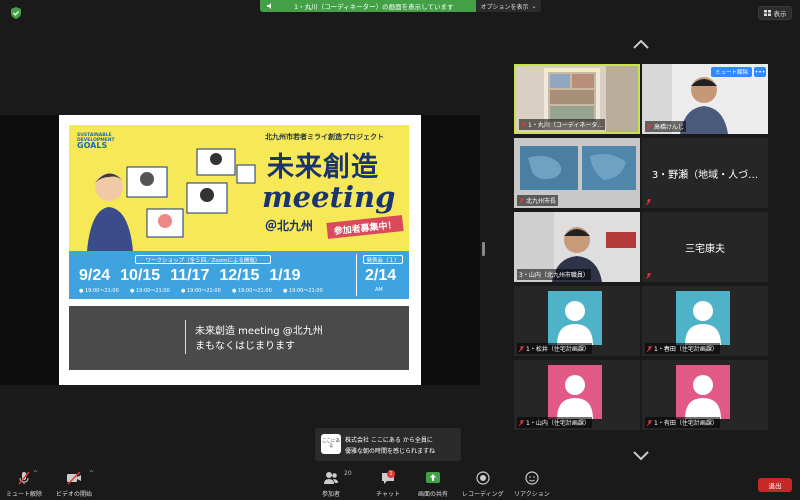 The image size is (800, 500). Describe the element at coordinates (541, 201) in the screenshot. I see `participant-name: 北九州市長` at that location.